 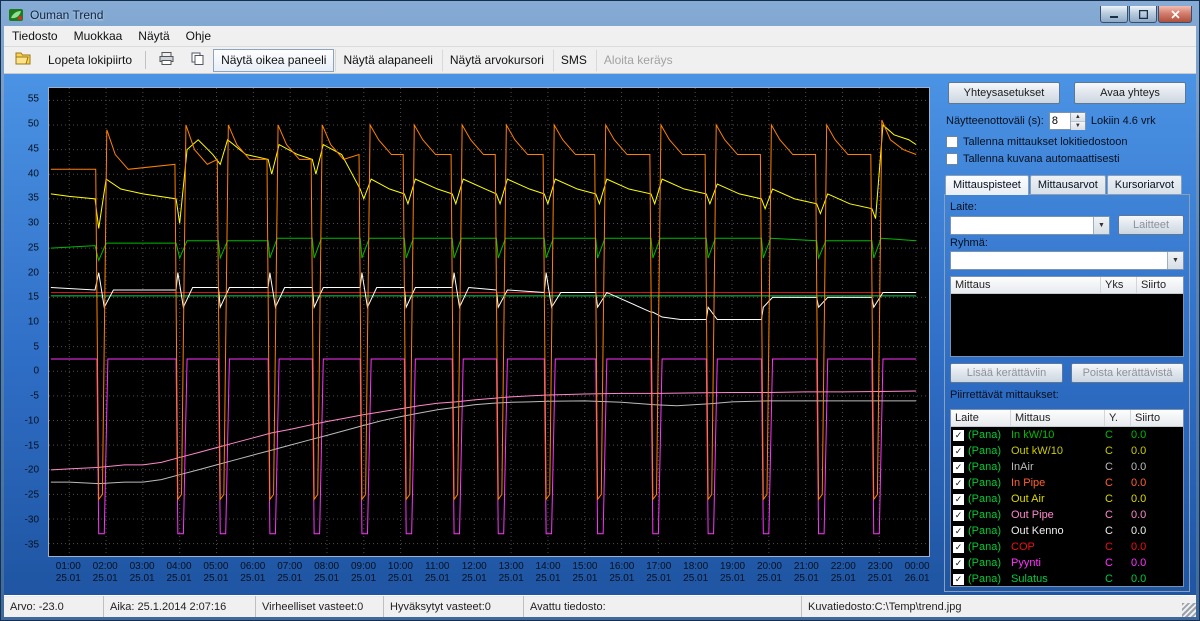 I want to click on plotted-measurement-row: ✓ (Pana) Sulatus C 0.0, so click(x=1067, y=578).